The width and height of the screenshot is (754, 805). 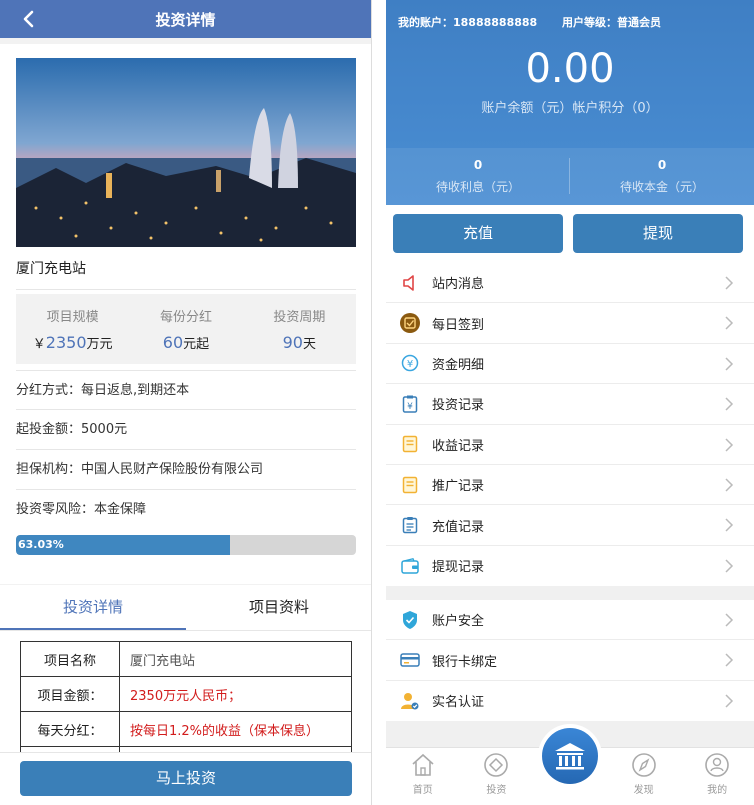 I want to click on table-value: 2350万元人民币；, so click(x=235, y=694).